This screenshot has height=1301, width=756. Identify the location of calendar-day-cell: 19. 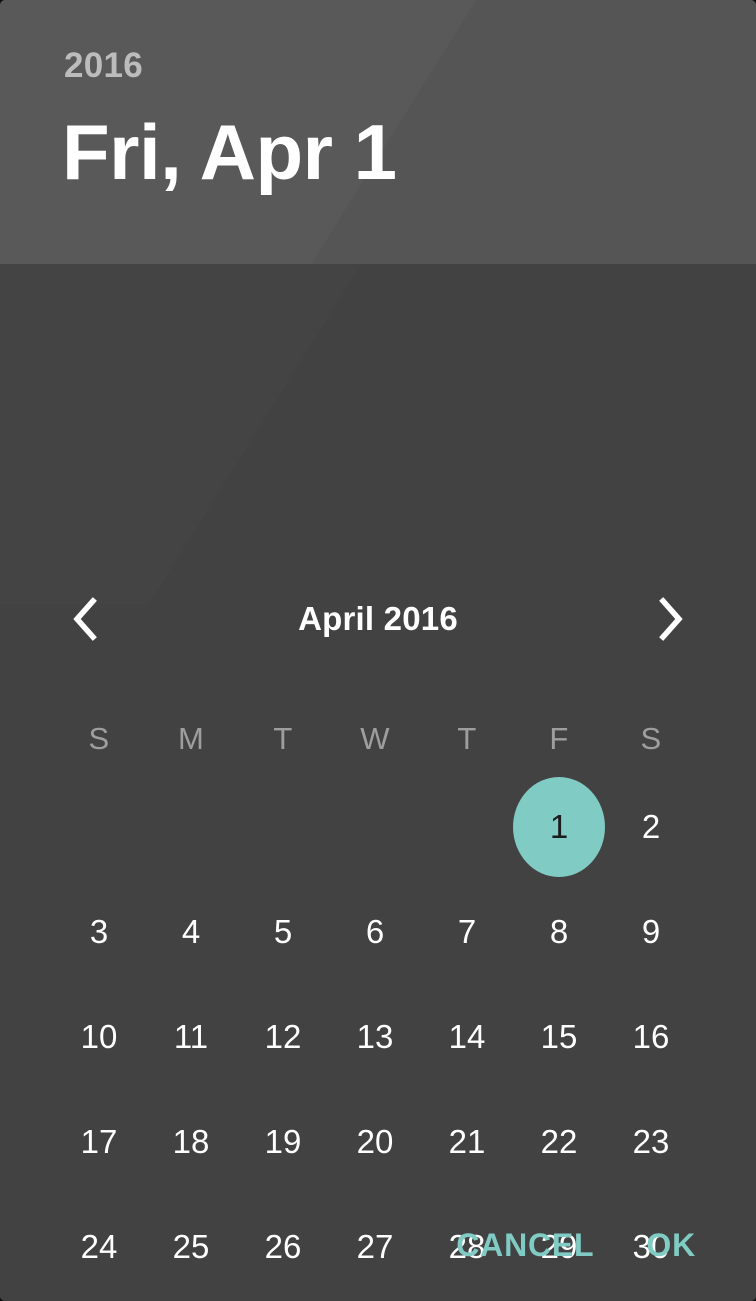
(283, 1141).